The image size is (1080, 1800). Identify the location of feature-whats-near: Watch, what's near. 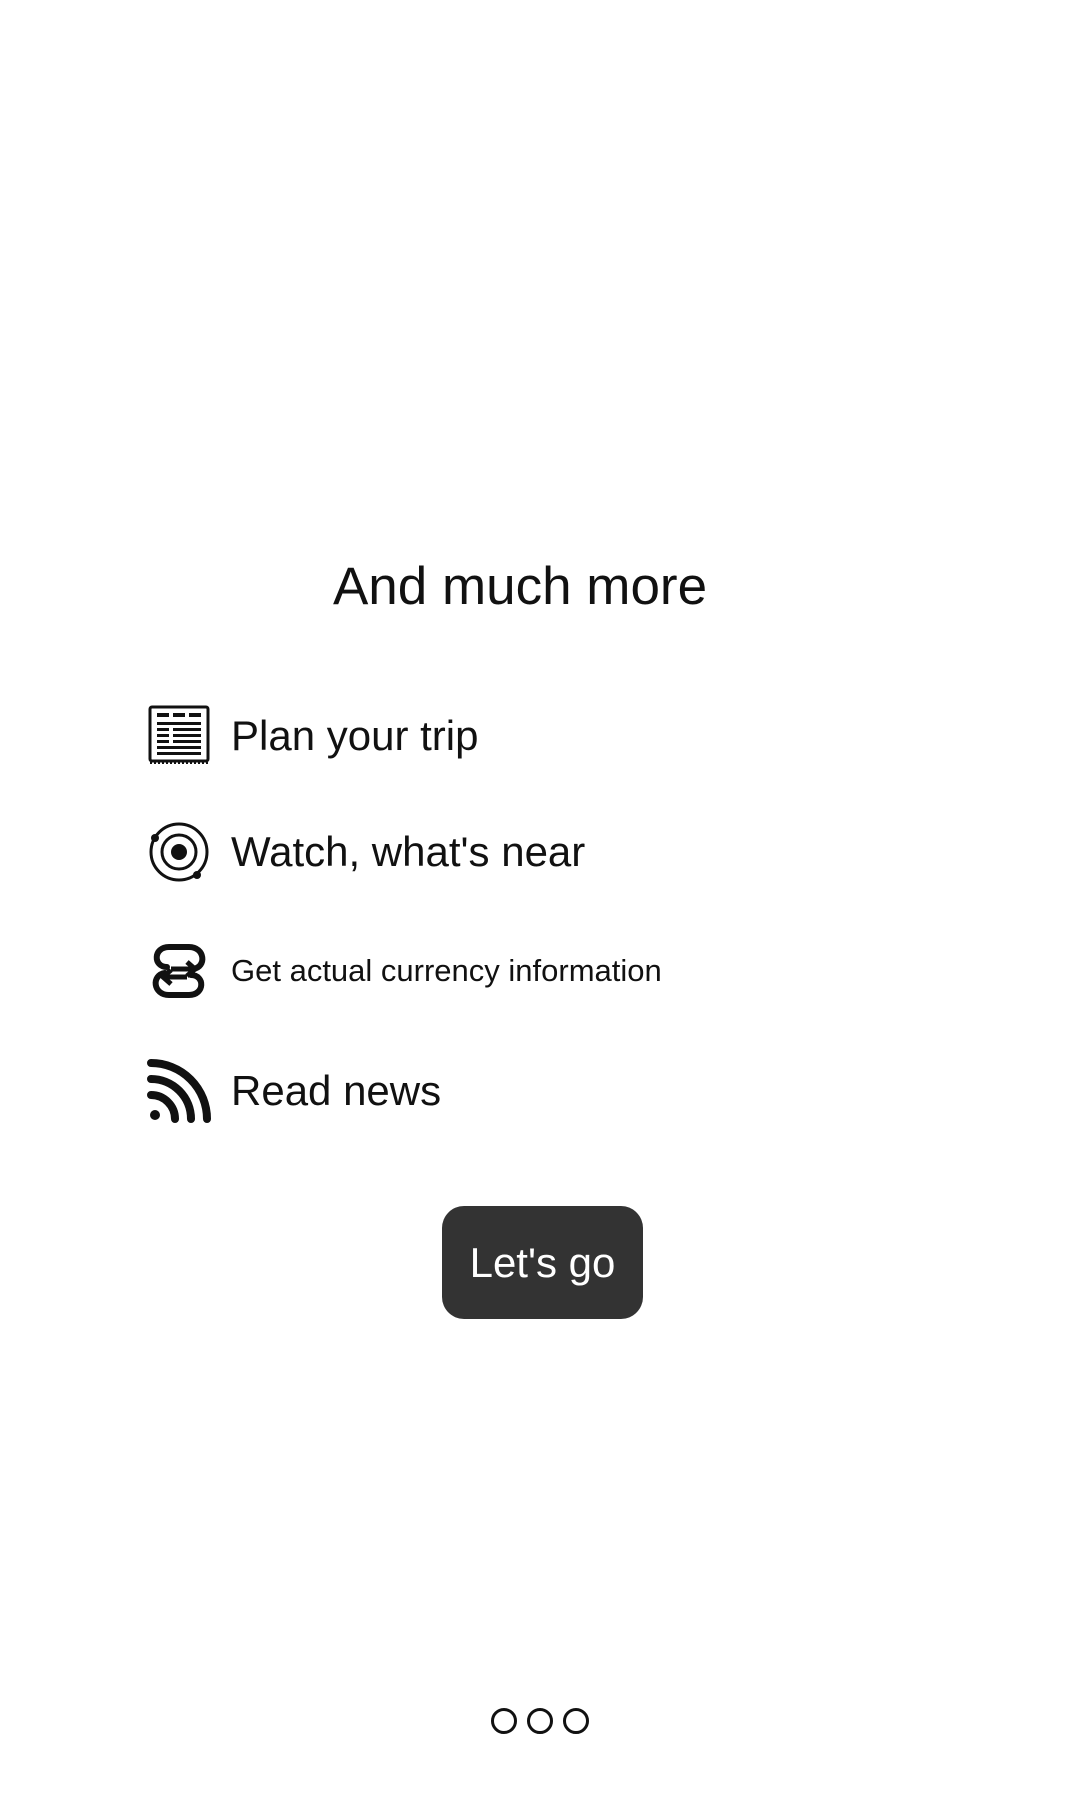
(366, 852).